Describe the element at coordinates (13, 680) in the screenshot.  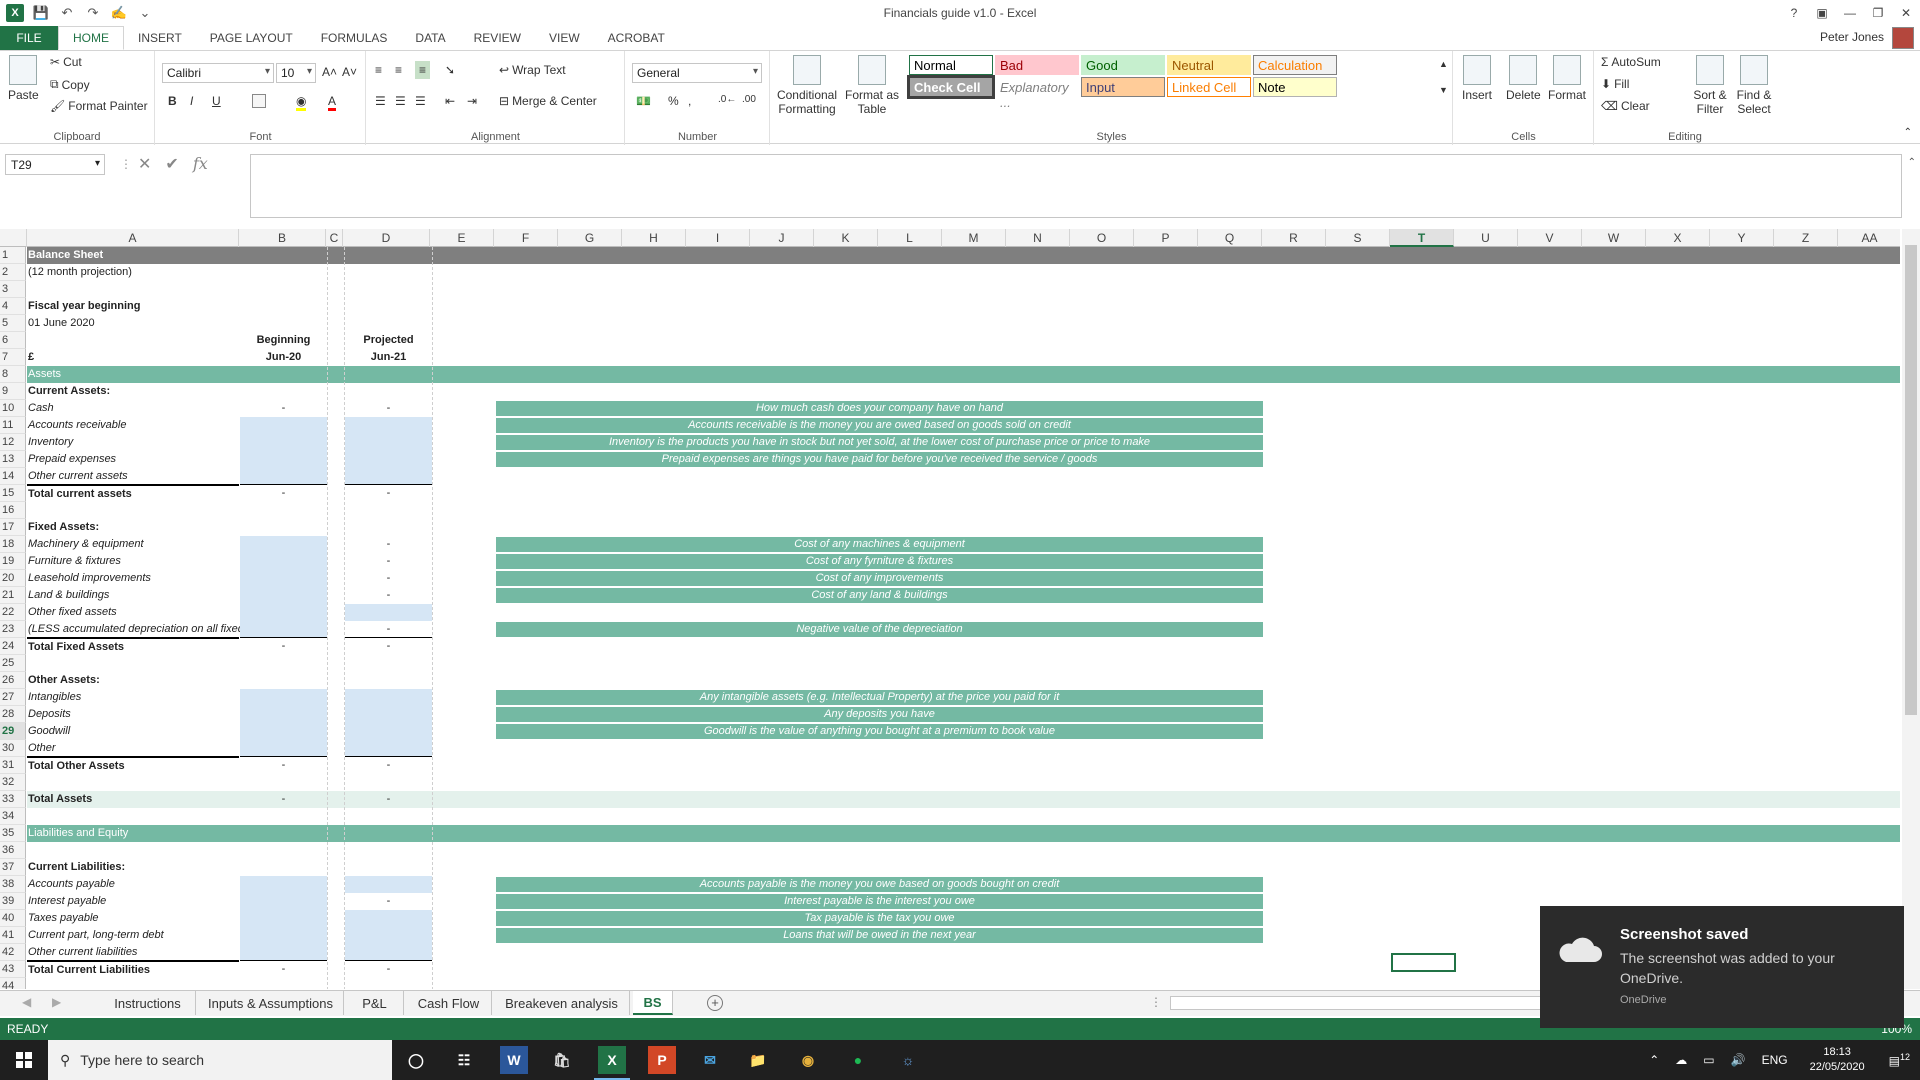
I see `row-header: 26` at that location.